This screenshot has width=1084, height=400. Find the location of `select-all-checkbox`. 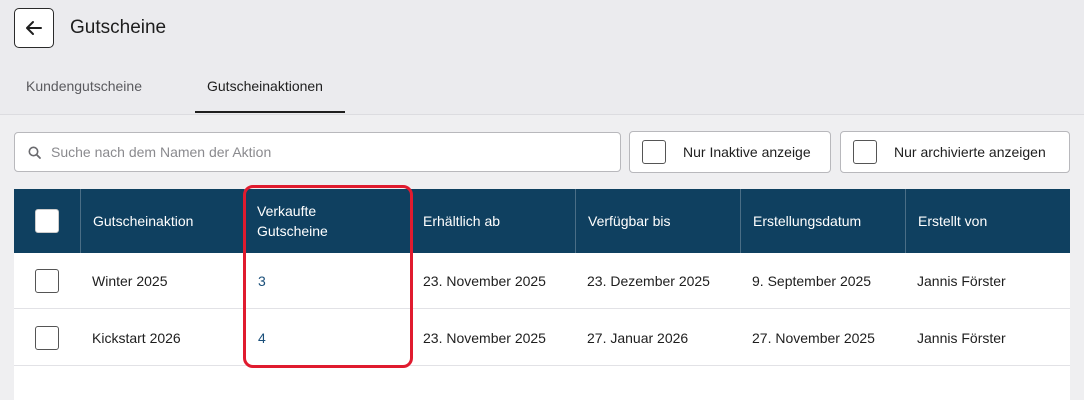

select-all-checkbox is located at coordinates (47, 221).